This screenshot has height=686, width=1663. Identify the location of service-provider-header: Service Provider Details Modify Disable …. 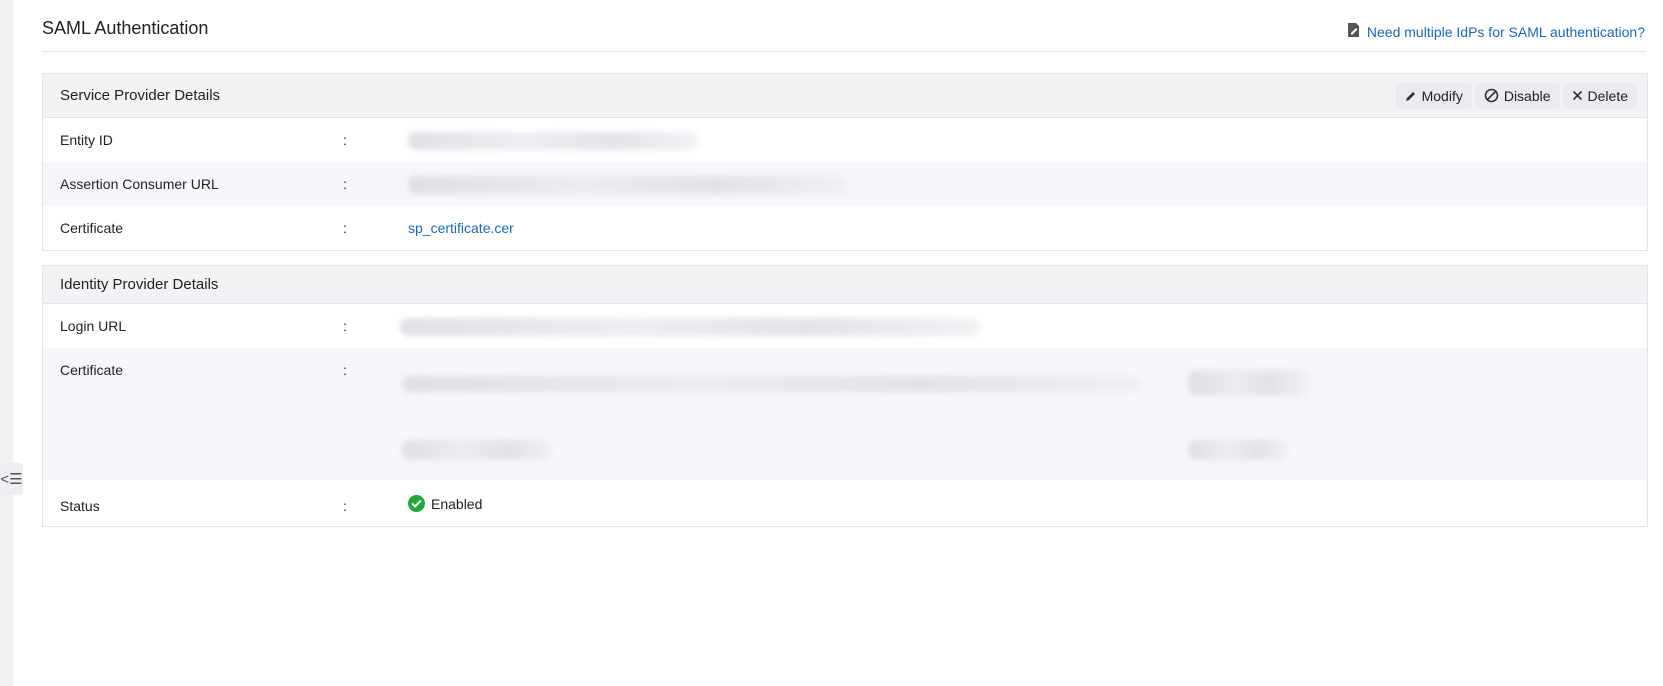
(845, 96).